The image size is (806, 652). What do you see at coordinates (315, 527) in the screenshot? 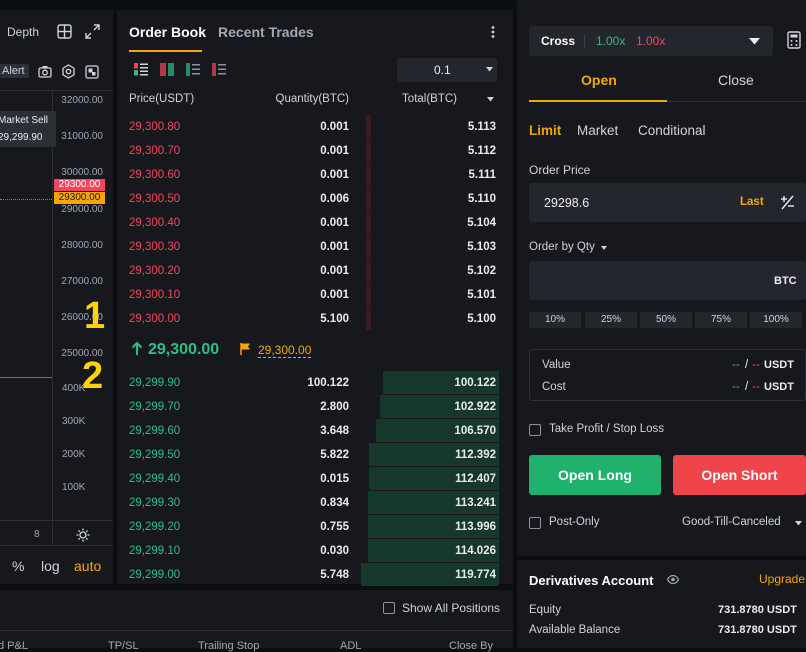
I see `bid-row: 29,299.20 0.755 113.996` at bounding box center [315, 527].